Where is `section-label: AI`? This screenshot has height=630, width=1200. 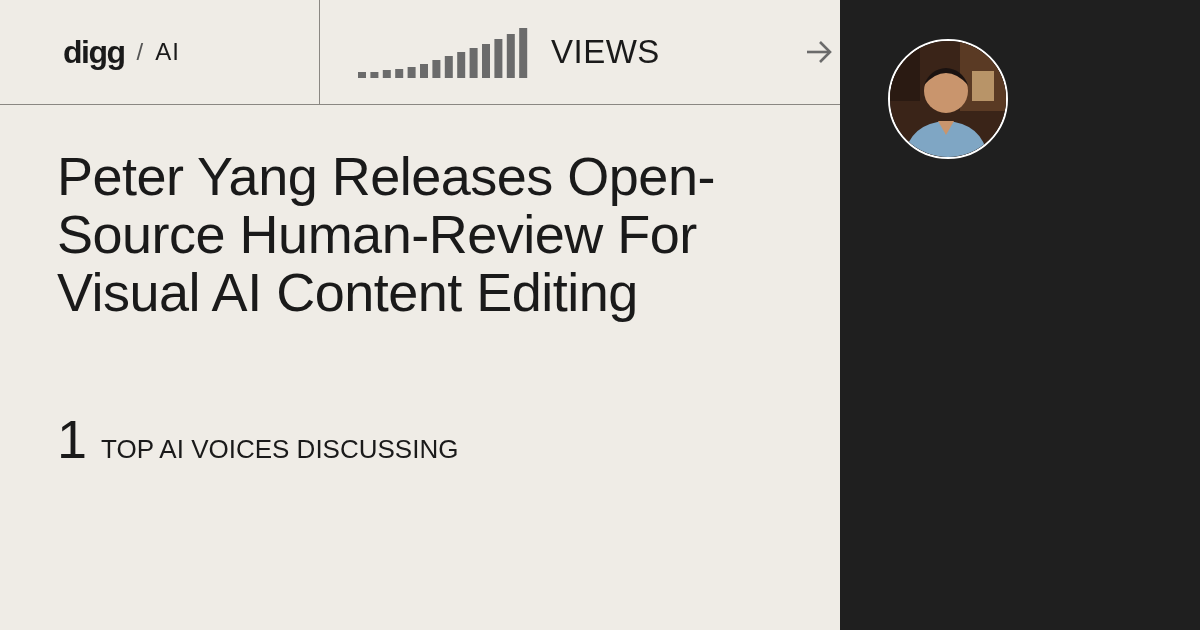 section-label: AI is located at coordinates (167, 52).